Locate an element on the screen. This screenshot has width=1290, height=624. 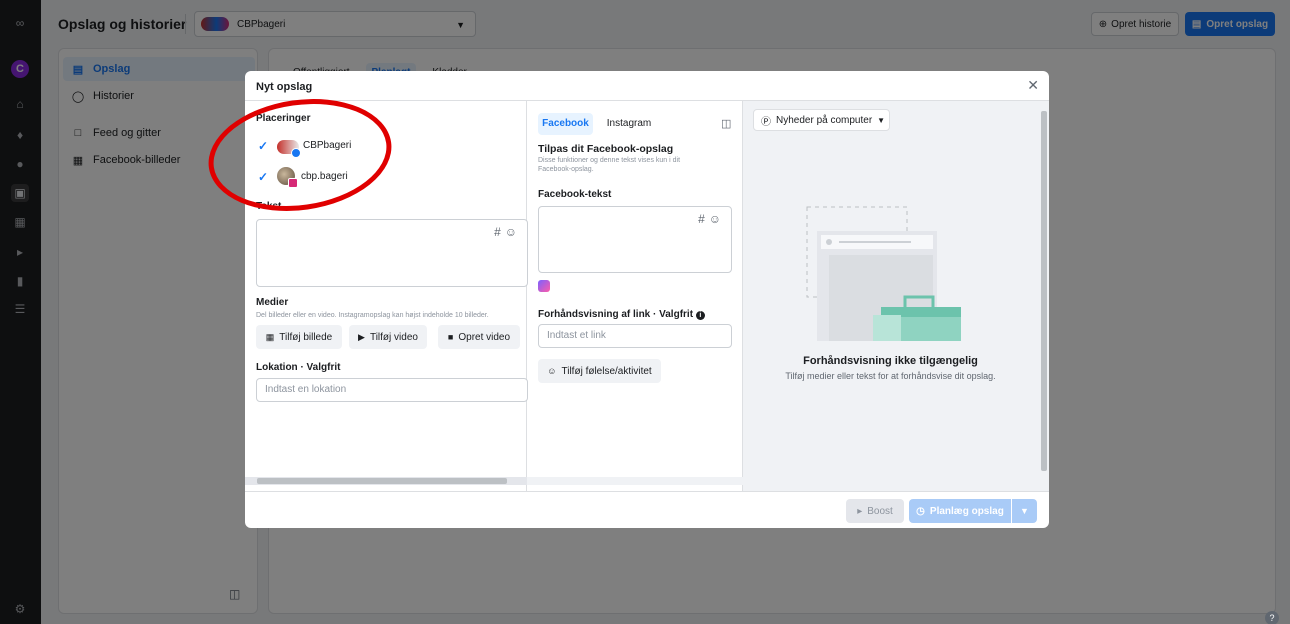
clock-icon: ◷ is located at coordinates (920, 511).